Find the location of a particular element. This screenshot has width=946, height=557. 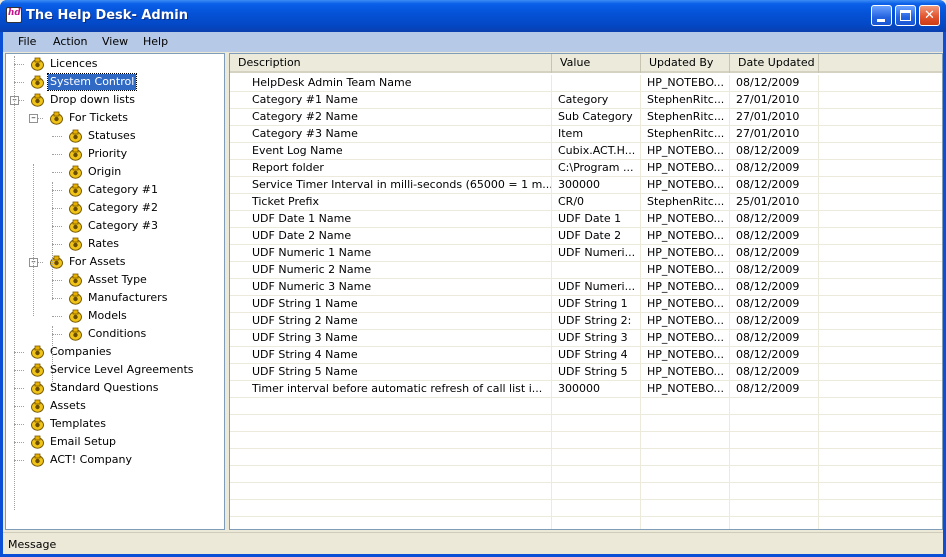

tree-item: Email Setup is located at coordinates (115, 442).